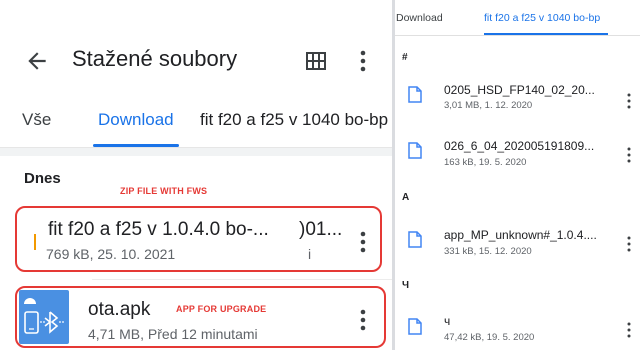  I want to click on row-divider, so click(242, 279).